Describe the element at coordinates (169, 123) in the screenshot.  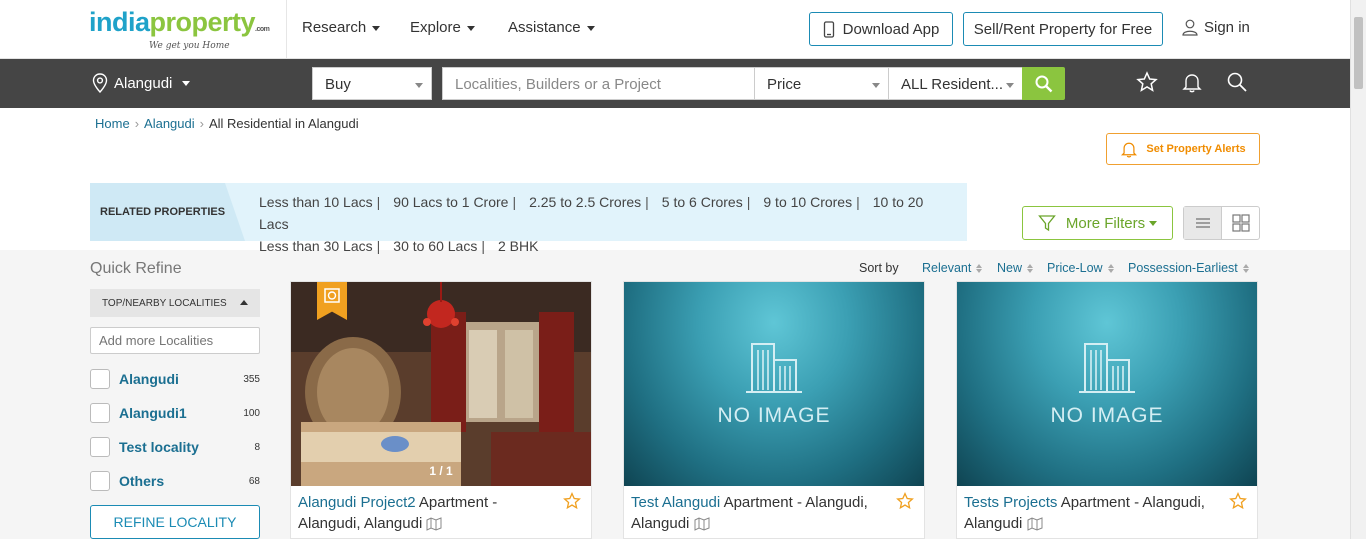
I see `breadcrumb-city: Alangudi` at that location.